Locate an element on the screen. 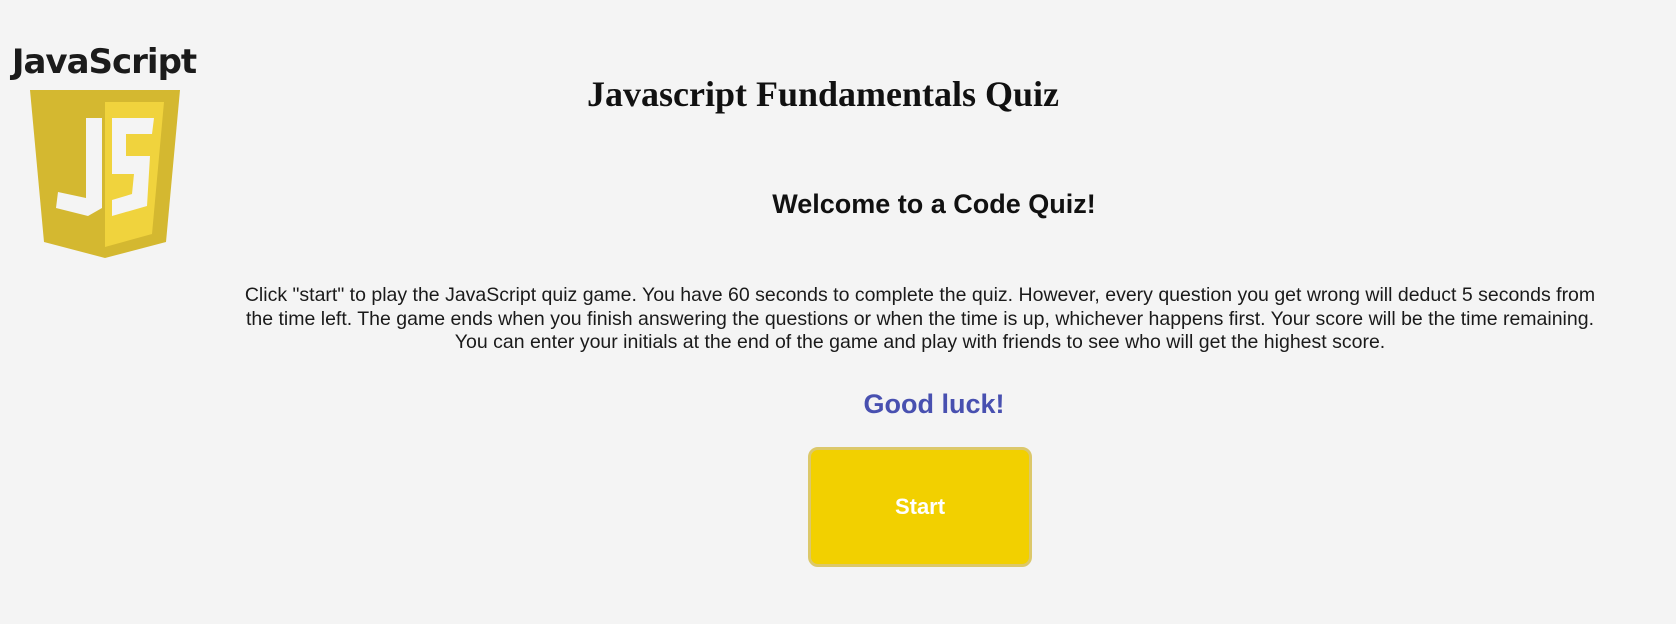 The height and width of the screenshot is (624, 1676). page-title: Javascript Fundamentals Quiz is located at coordinates (823, 94).